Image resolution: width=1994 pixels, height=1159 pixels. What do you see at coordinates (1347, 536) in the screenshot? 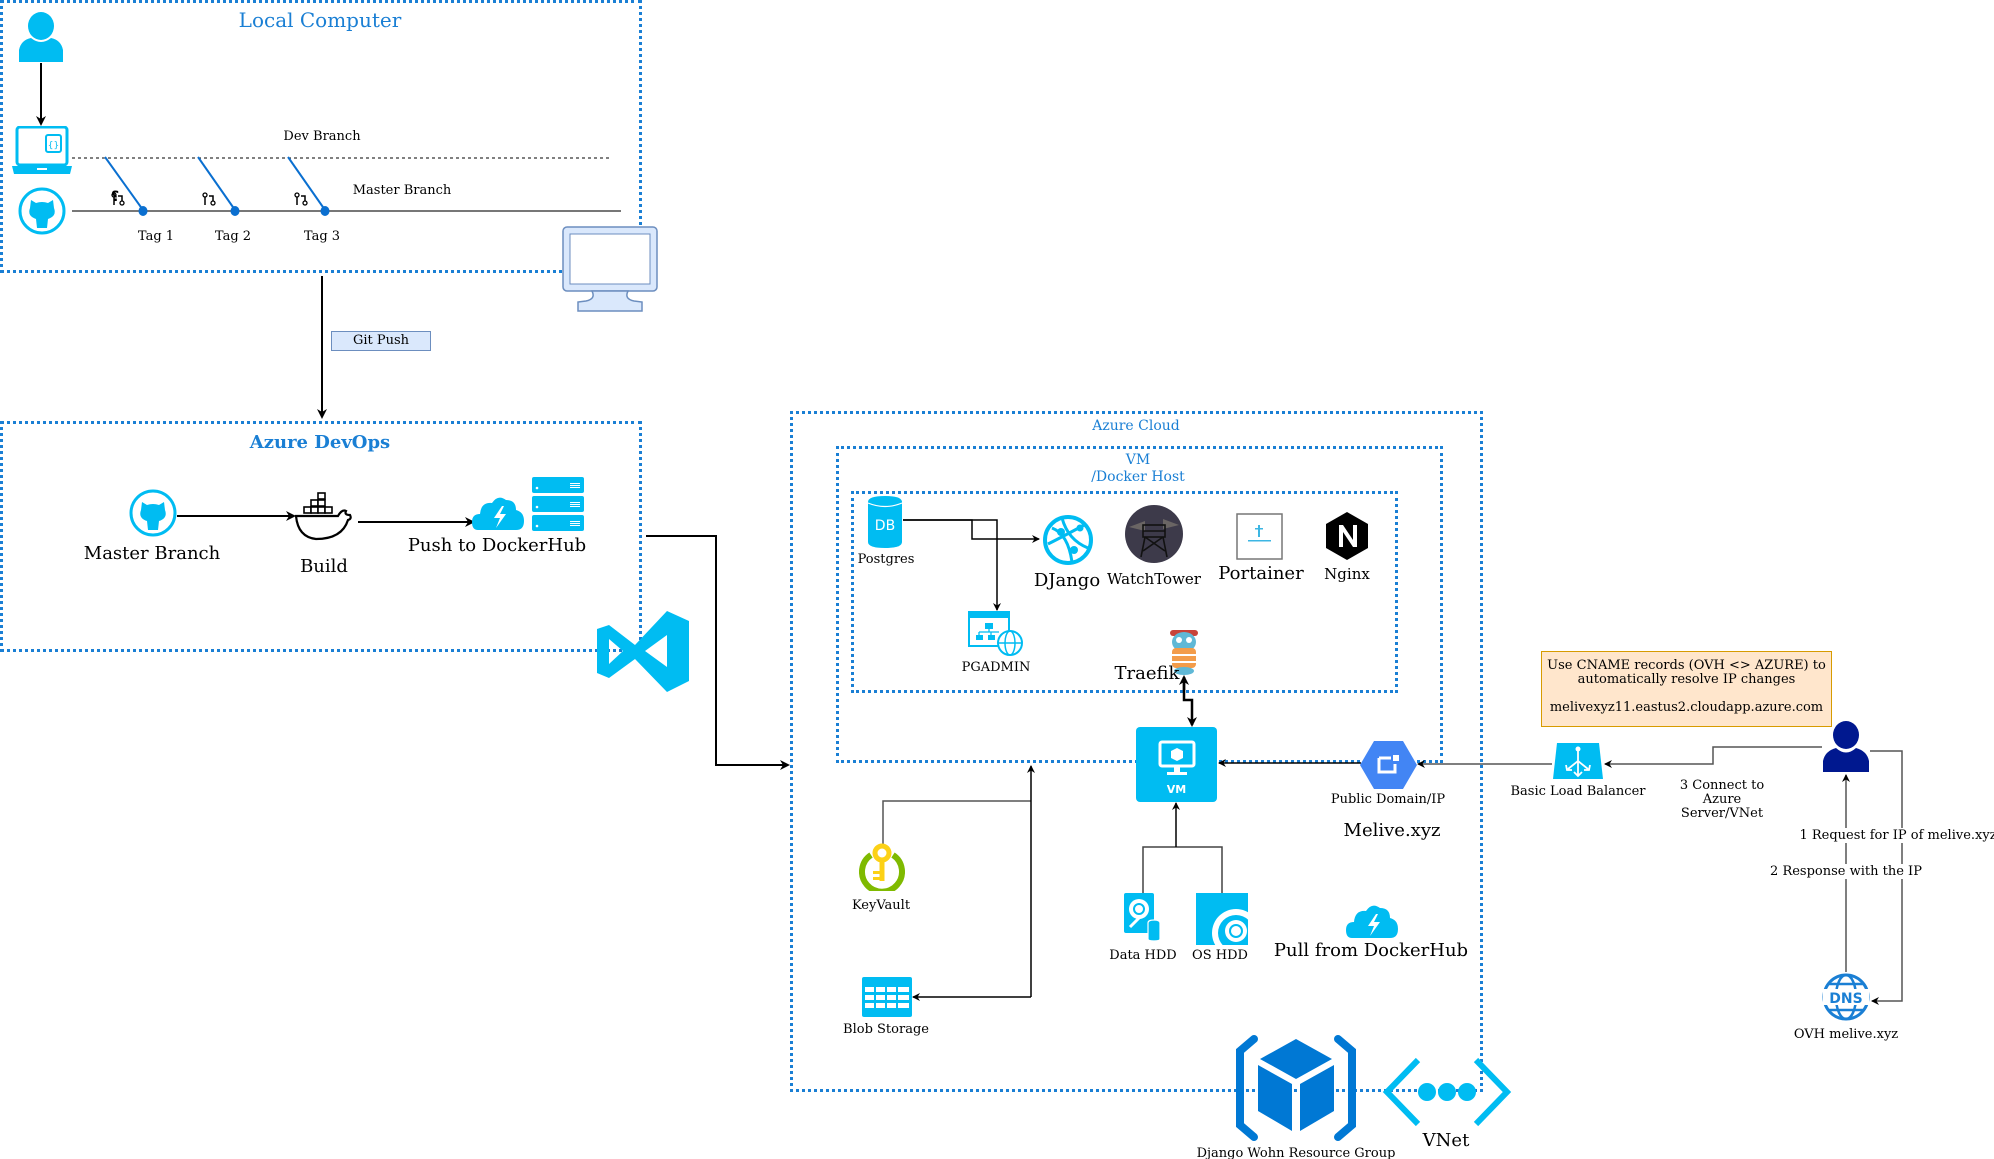
I see `nginx-icon` at bounding box center [1347, 536].